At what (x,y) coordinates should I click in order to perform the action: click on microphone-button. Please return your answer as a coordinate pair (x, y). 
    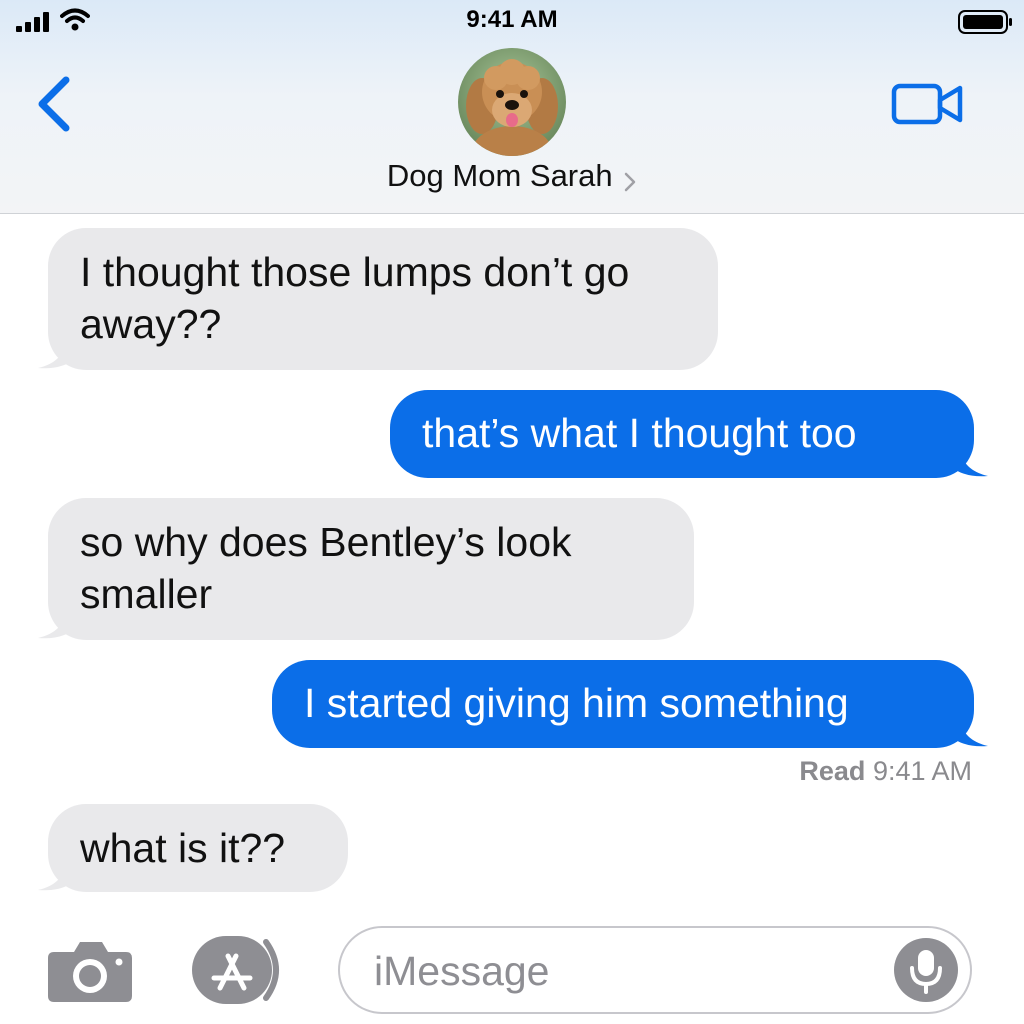
    Looking at the image, I should click on (926, 970).